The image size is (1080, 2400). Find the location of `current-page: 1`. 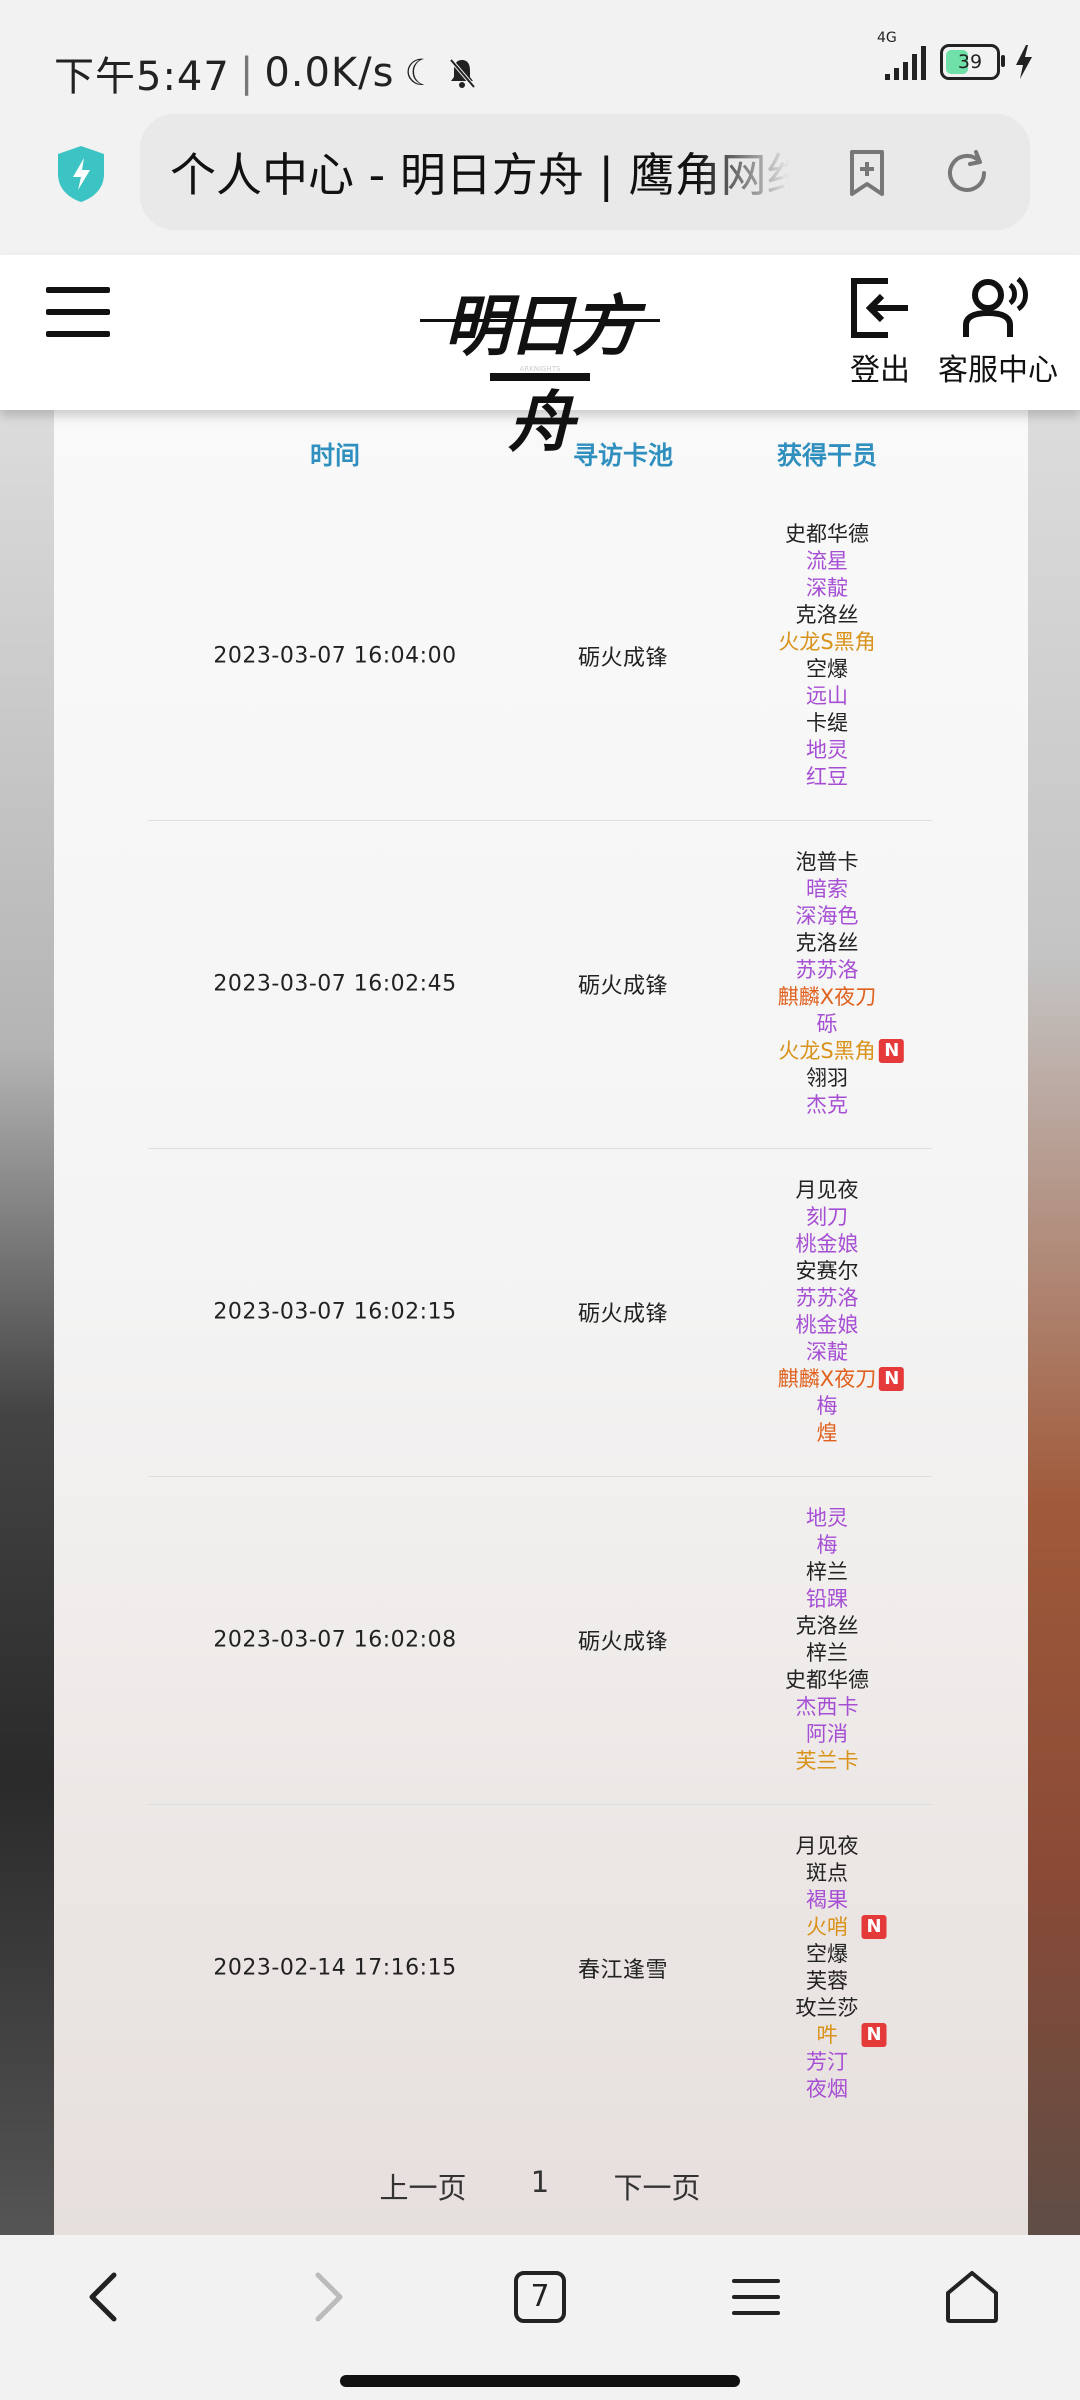

current-page: 1 is located at coordinates (540, 2182).